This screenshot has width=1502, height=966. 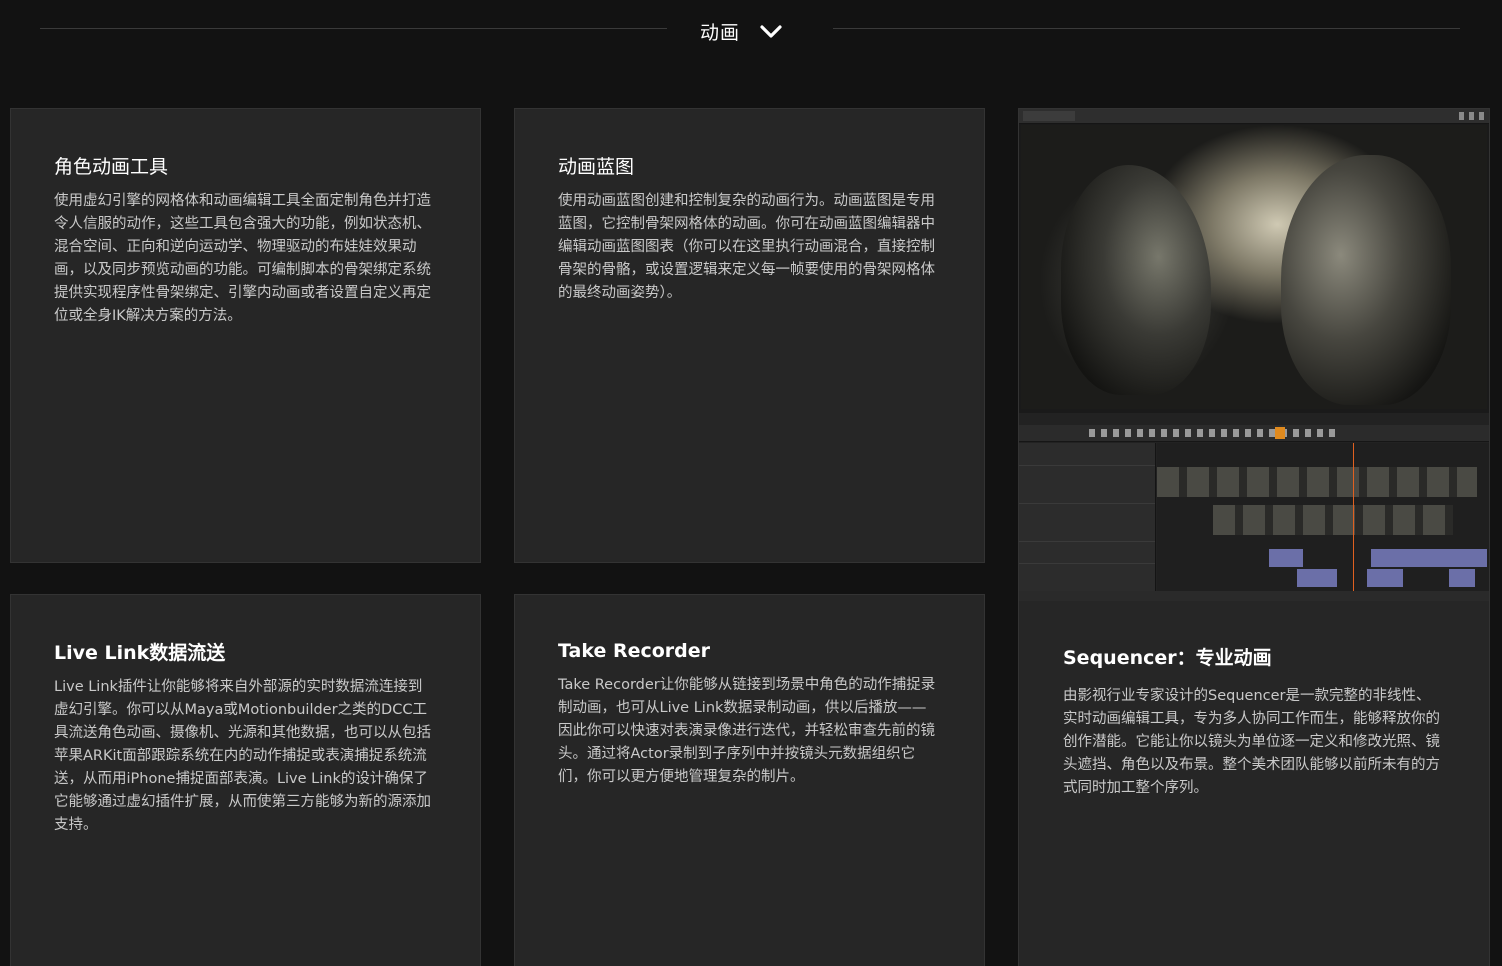 I want to click on screenshot-track-list, so click(x=1087, y=517).